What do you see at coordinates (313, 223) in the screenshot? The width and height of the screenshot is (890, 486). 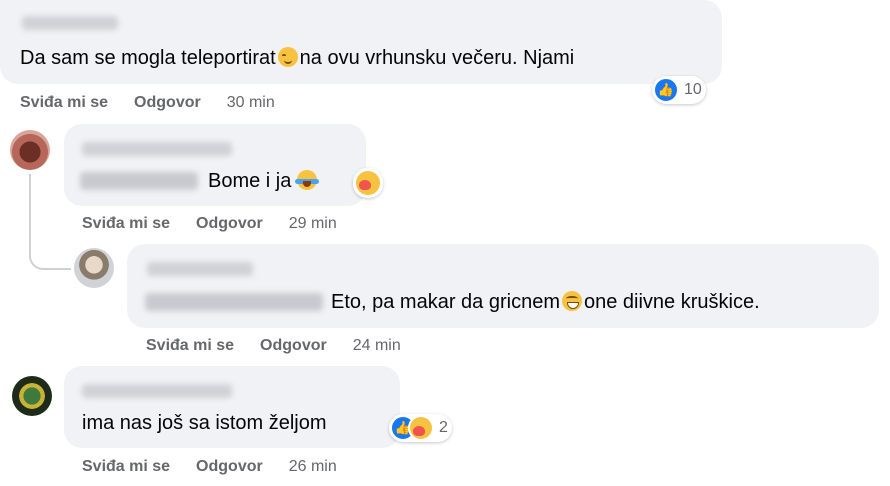 I see `timestamp: 29 min` at bounding box center [313, 223].